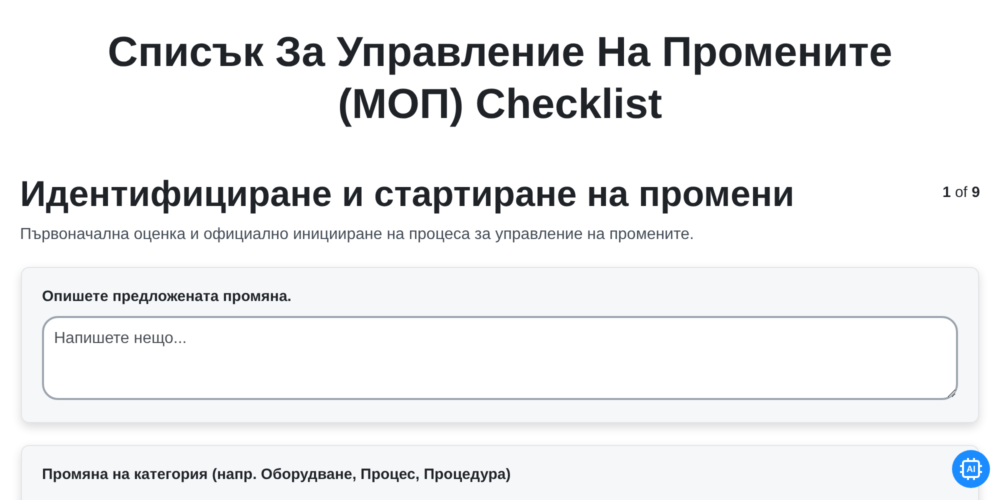 Image resolution: width=1000 pixels, height=500 pixels. What do you see at coordinates (407, 194) in the screenshot?
I see `section-heading: Идентифициране и стартиране на промени` at bounding box center [407, 194].